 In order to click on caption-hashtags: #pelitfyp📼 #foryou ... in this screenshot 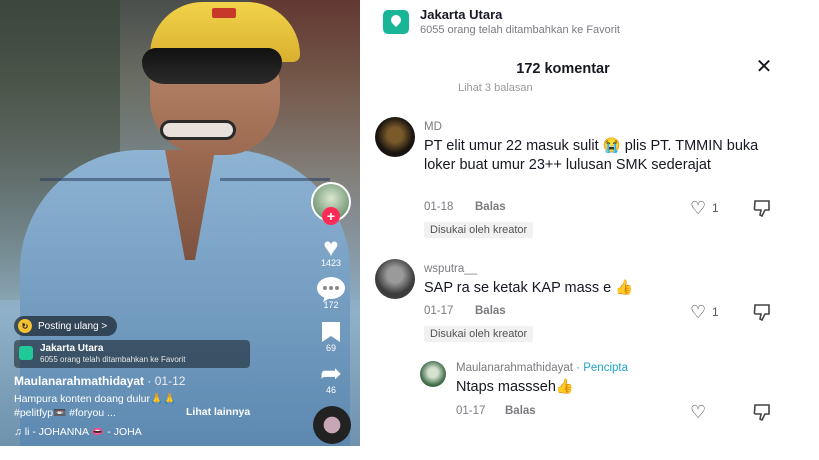, I will do `click(159, 412)`.